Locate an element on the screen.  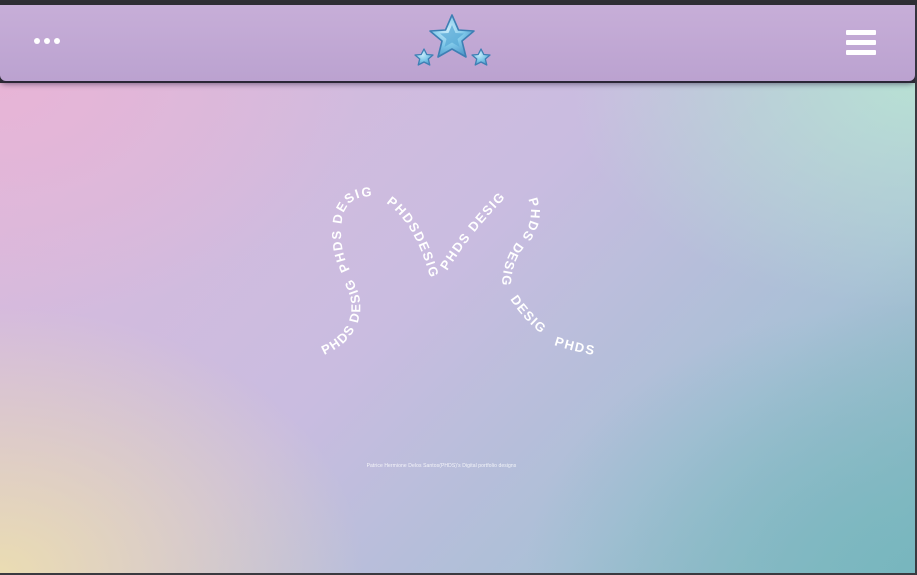
monogram-text-7: PHDS is located at coordinates (575, 346).